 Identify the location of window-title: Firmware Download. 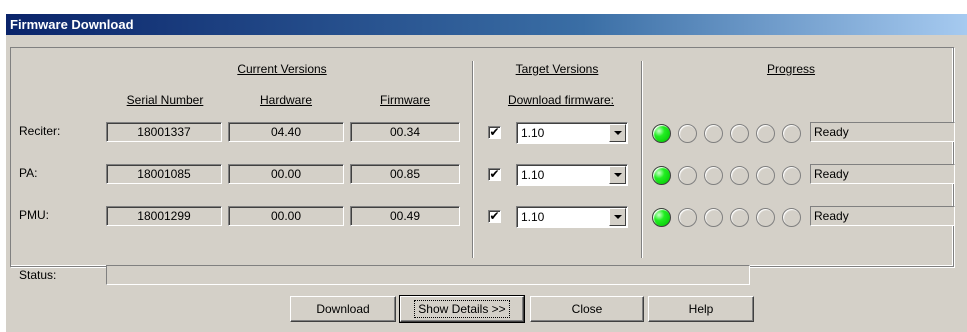
(486, 24).